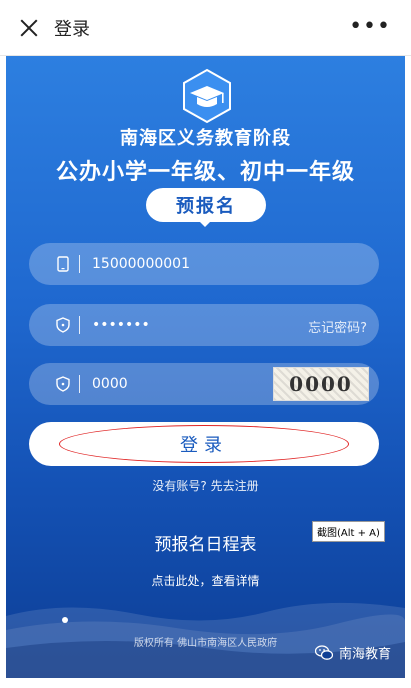 The width and height of the screenshot is (411, 688). I want to click on login-button: 登录, so click(204, 444).